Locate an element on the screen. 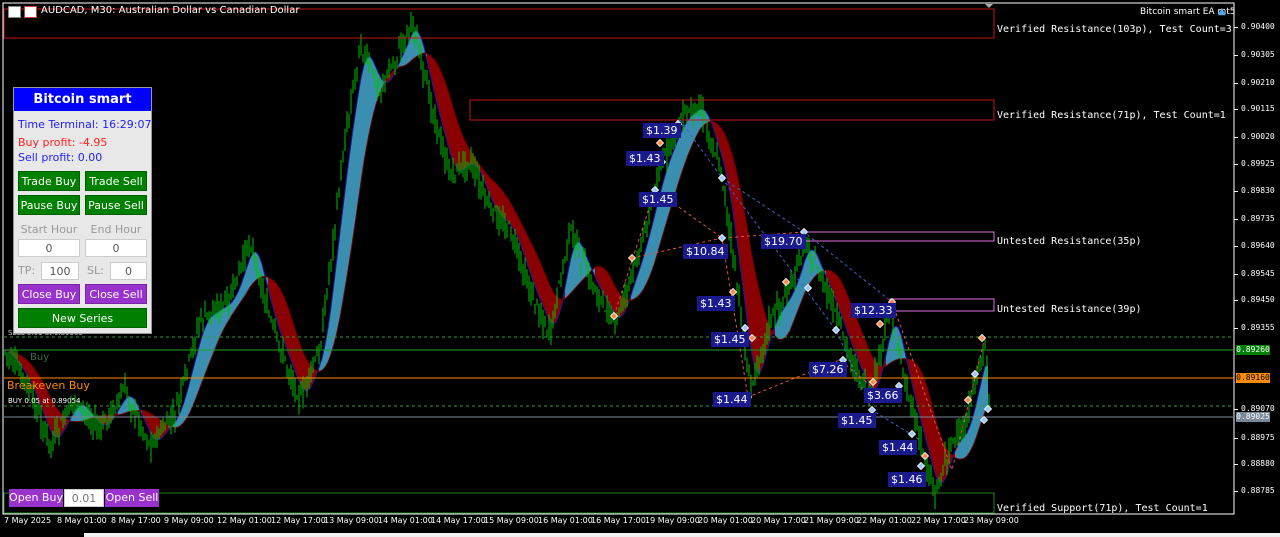 This screenshot has width=1280, height=537. lot-size-input: 0.01 is located at coordinates (84, 498).